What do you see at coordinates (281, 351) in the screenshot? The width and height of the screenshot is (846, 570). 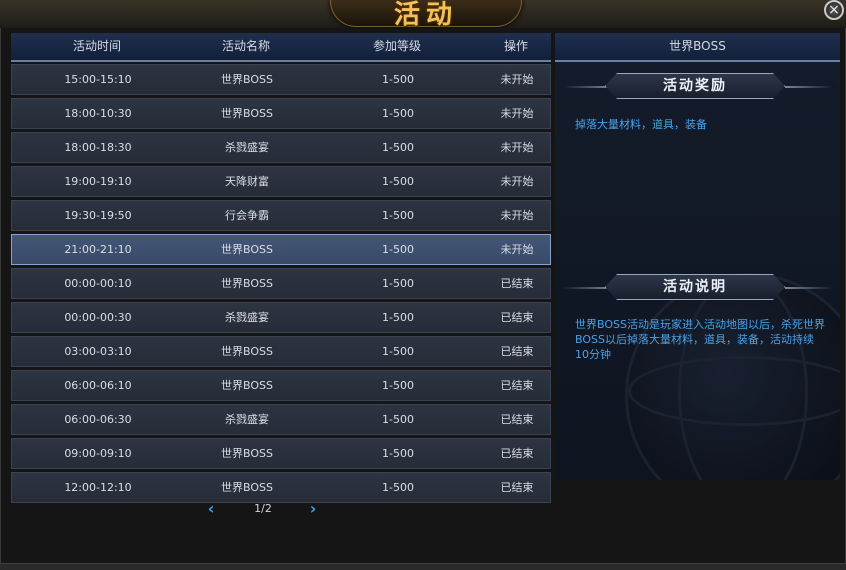 I see `table-row: 03:00-03:10 世界BOSS 1-500 已结束` at bounding box center [281, 351].